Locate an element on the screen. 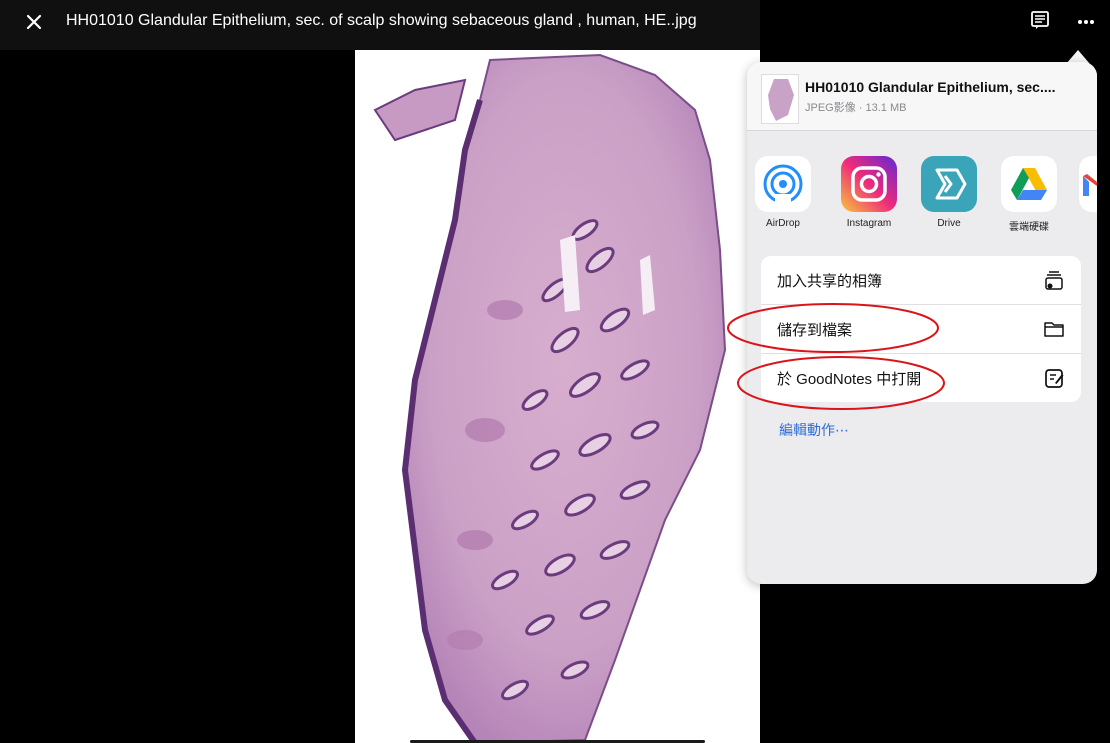 This screenshot has width=1110, height=743. action-label: 加入共享的相簿 is located at coordinates (830, 281).